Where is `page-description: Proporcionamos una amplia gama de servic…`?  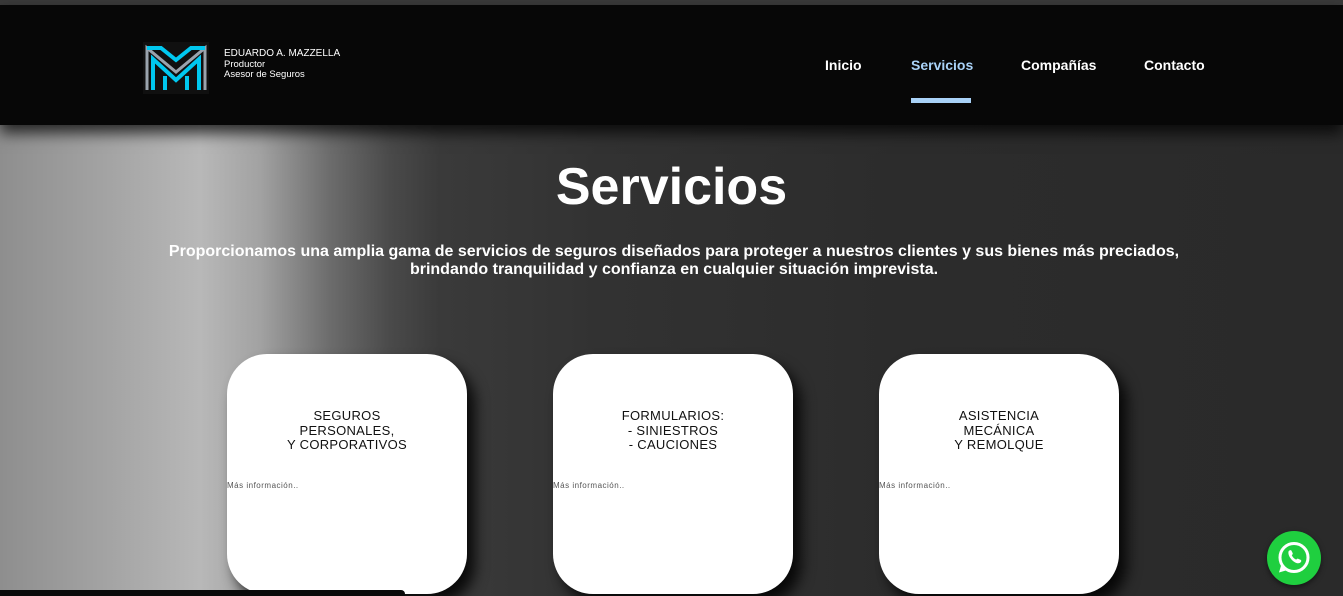 page-description: Proporcionamos una amplia gama de servic… is located at coordinates (674, 261).